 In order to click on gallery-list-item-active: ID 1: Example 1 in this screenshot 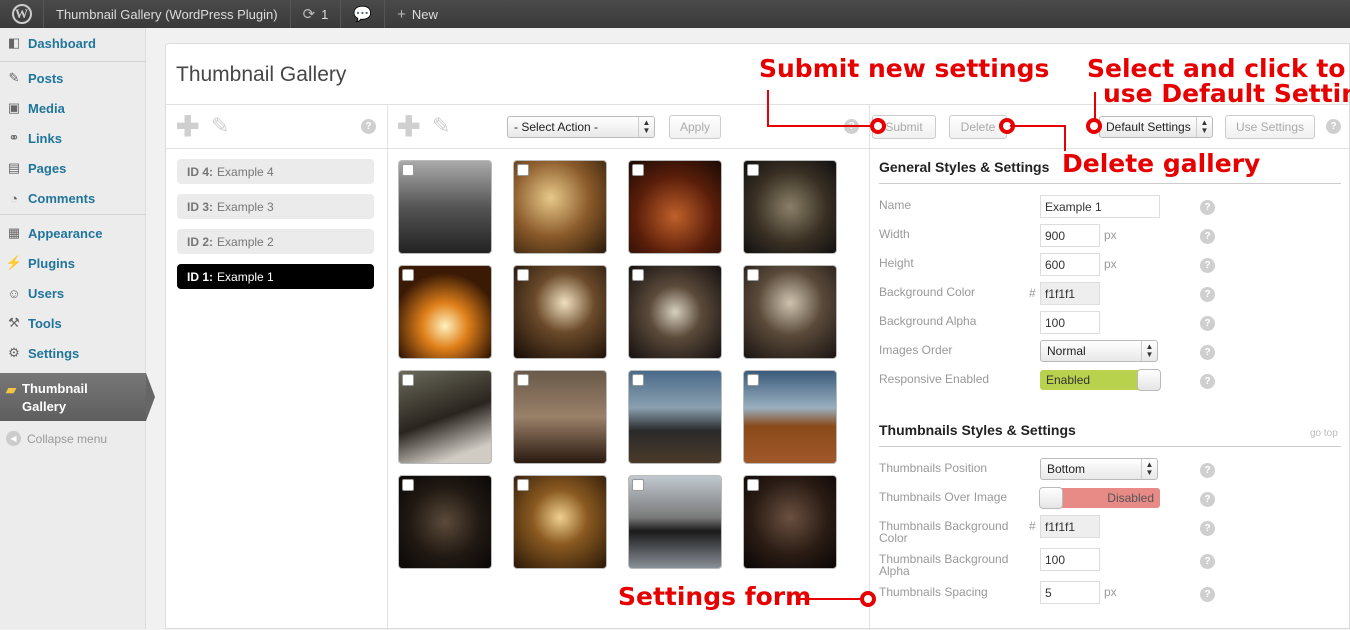, I will do `click(275, 276)`.